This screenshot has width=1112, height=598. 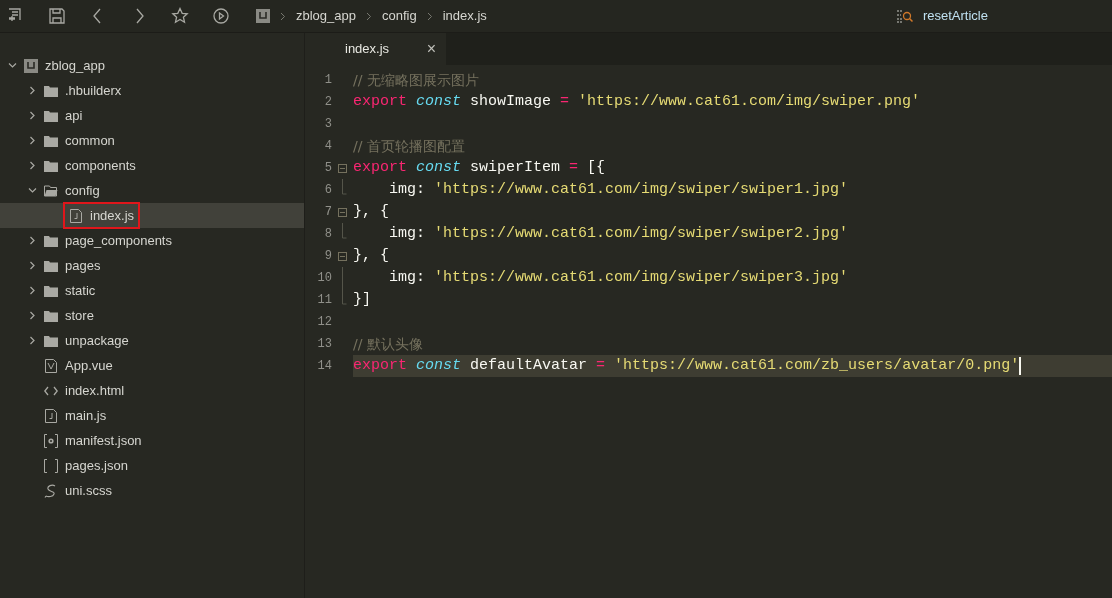 I want to click on file-name: common, so click(x=90, y=140).